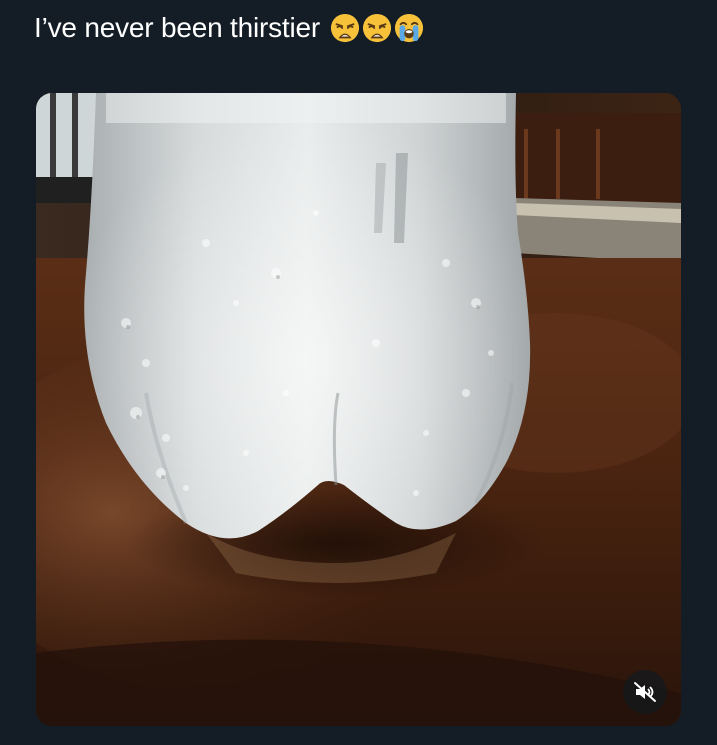 Image resolution: width=717 pixels, height=745 pixels. I want to click on speaker-muted-icon, so click(645, 692).